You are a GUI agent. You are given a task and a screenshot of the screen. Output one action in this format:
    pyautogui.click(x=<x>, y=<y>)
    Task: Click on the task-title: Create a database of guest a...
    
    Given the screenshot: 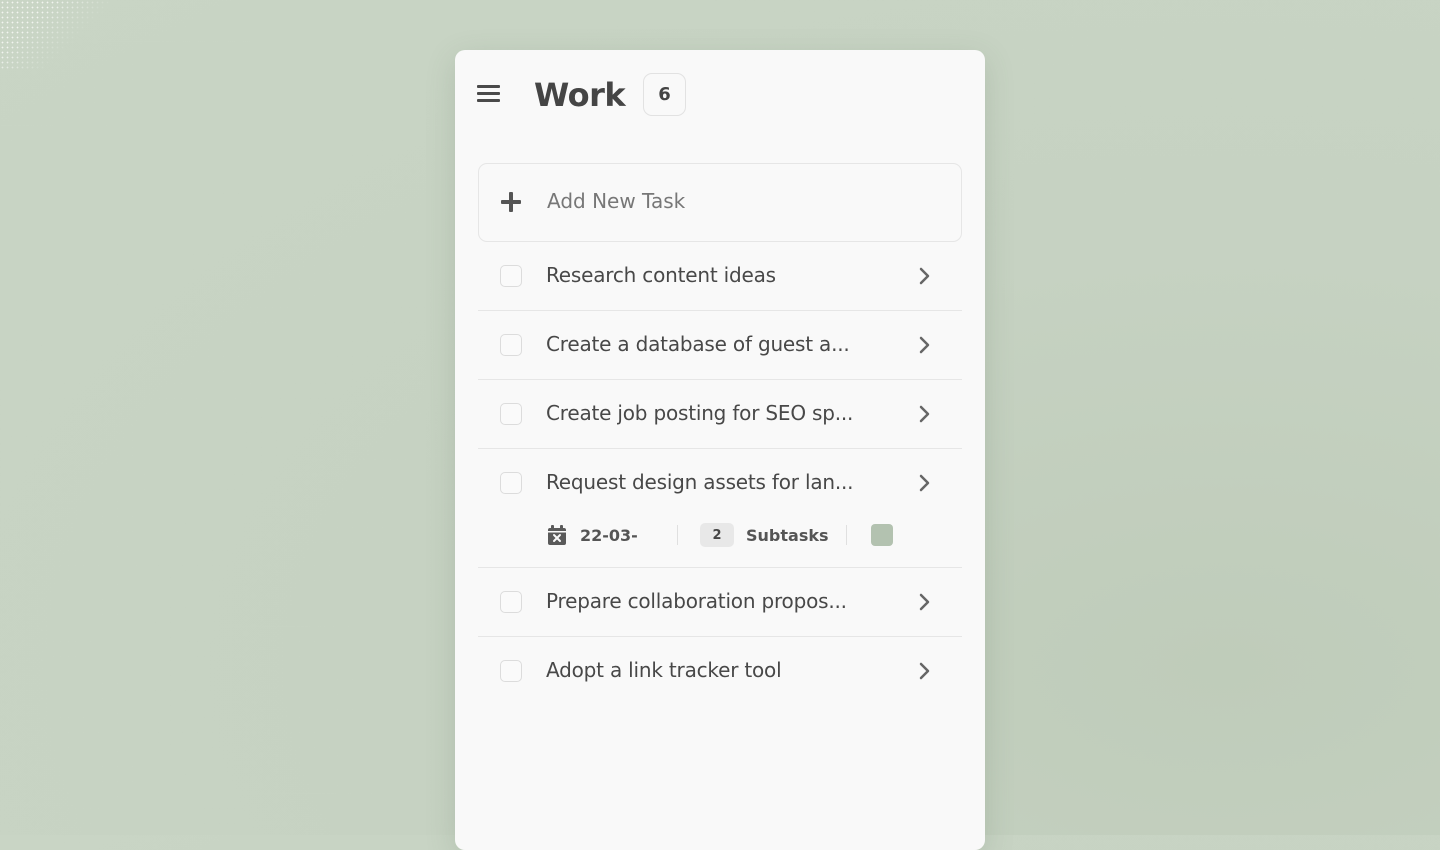 What is the action you would take?
    pyautogui.click(x=698, y=344)
    